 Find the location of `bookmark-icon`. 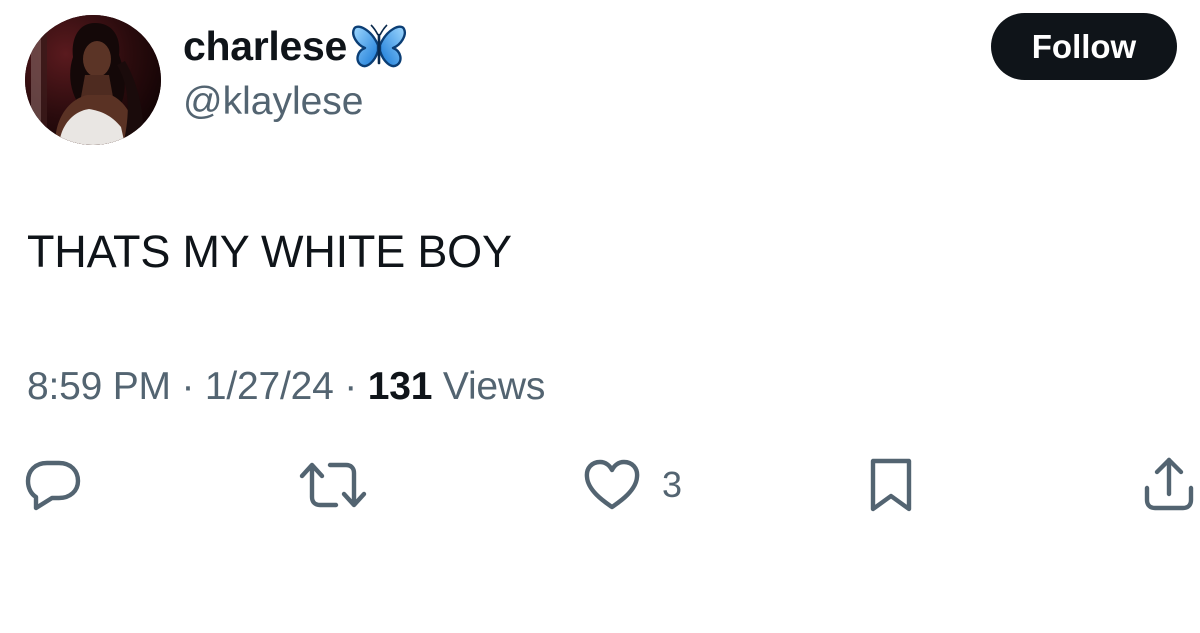

bookmark-icon is located at coordinates (891, 485).